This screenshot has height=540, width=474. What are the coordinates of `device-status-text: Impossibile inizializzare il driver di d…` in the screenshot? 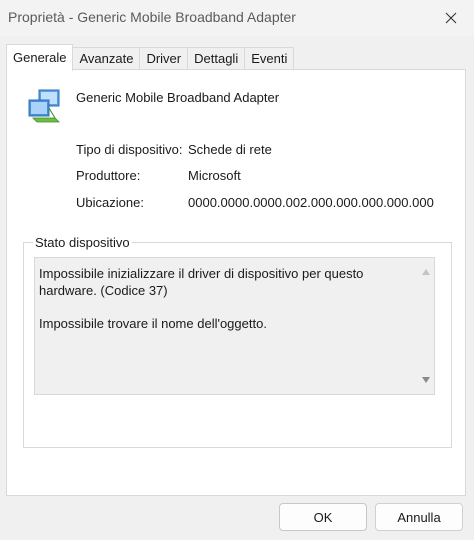 It's located at (224, 298).